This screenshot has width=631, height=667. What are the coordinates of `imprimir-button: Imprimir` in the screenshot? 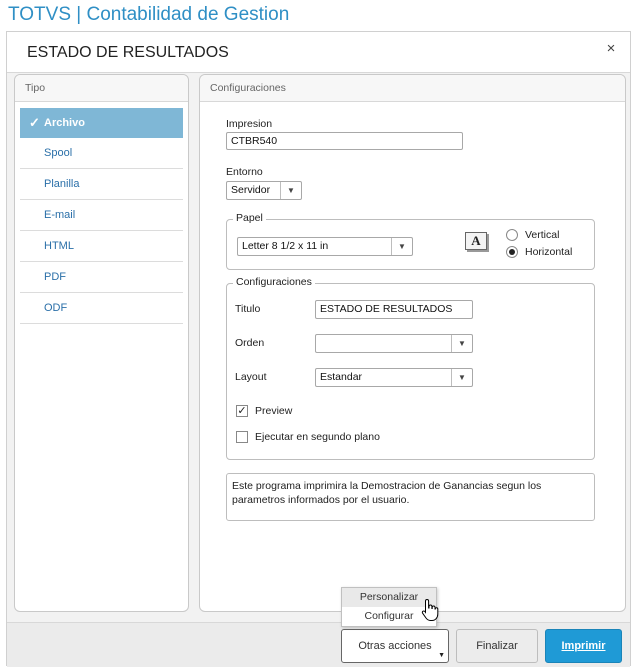 It's located at (583, 646).